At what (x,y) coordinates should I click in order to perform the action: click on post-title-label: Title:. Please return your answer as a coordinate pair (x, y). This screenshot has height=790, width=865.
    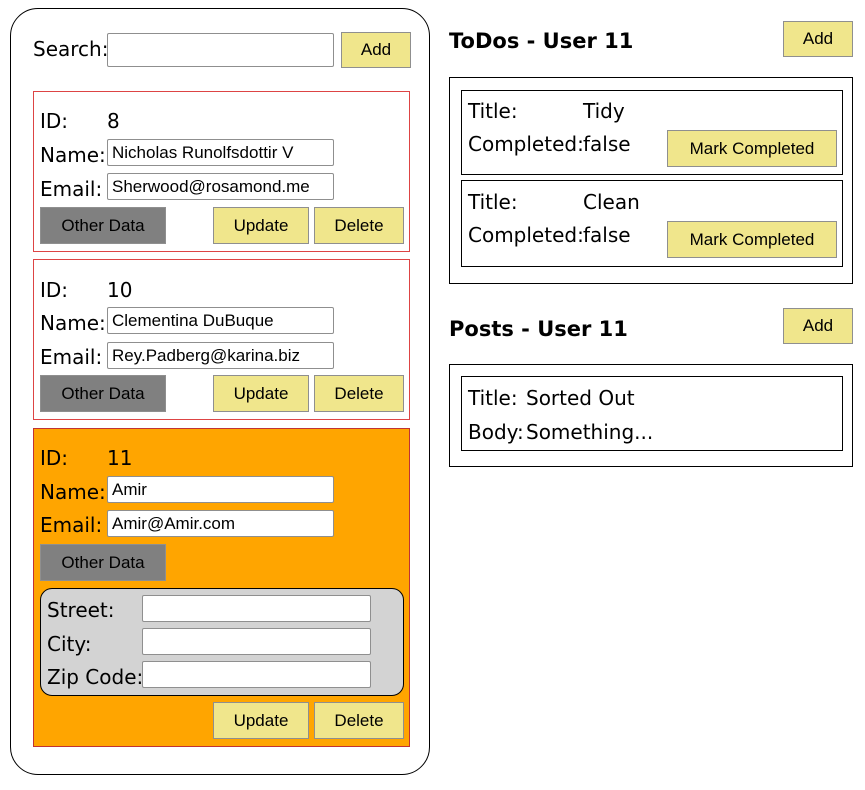
    Looking at the image, I should click on (493, 398).